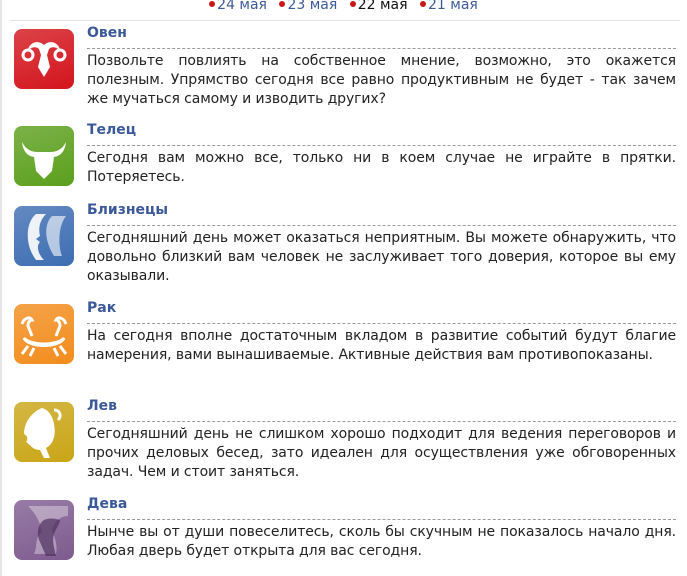  What do you see at coordinates (453, 6) in the screenshot?
I see `date-label: 21 мая` at bounding box center [453, 6].